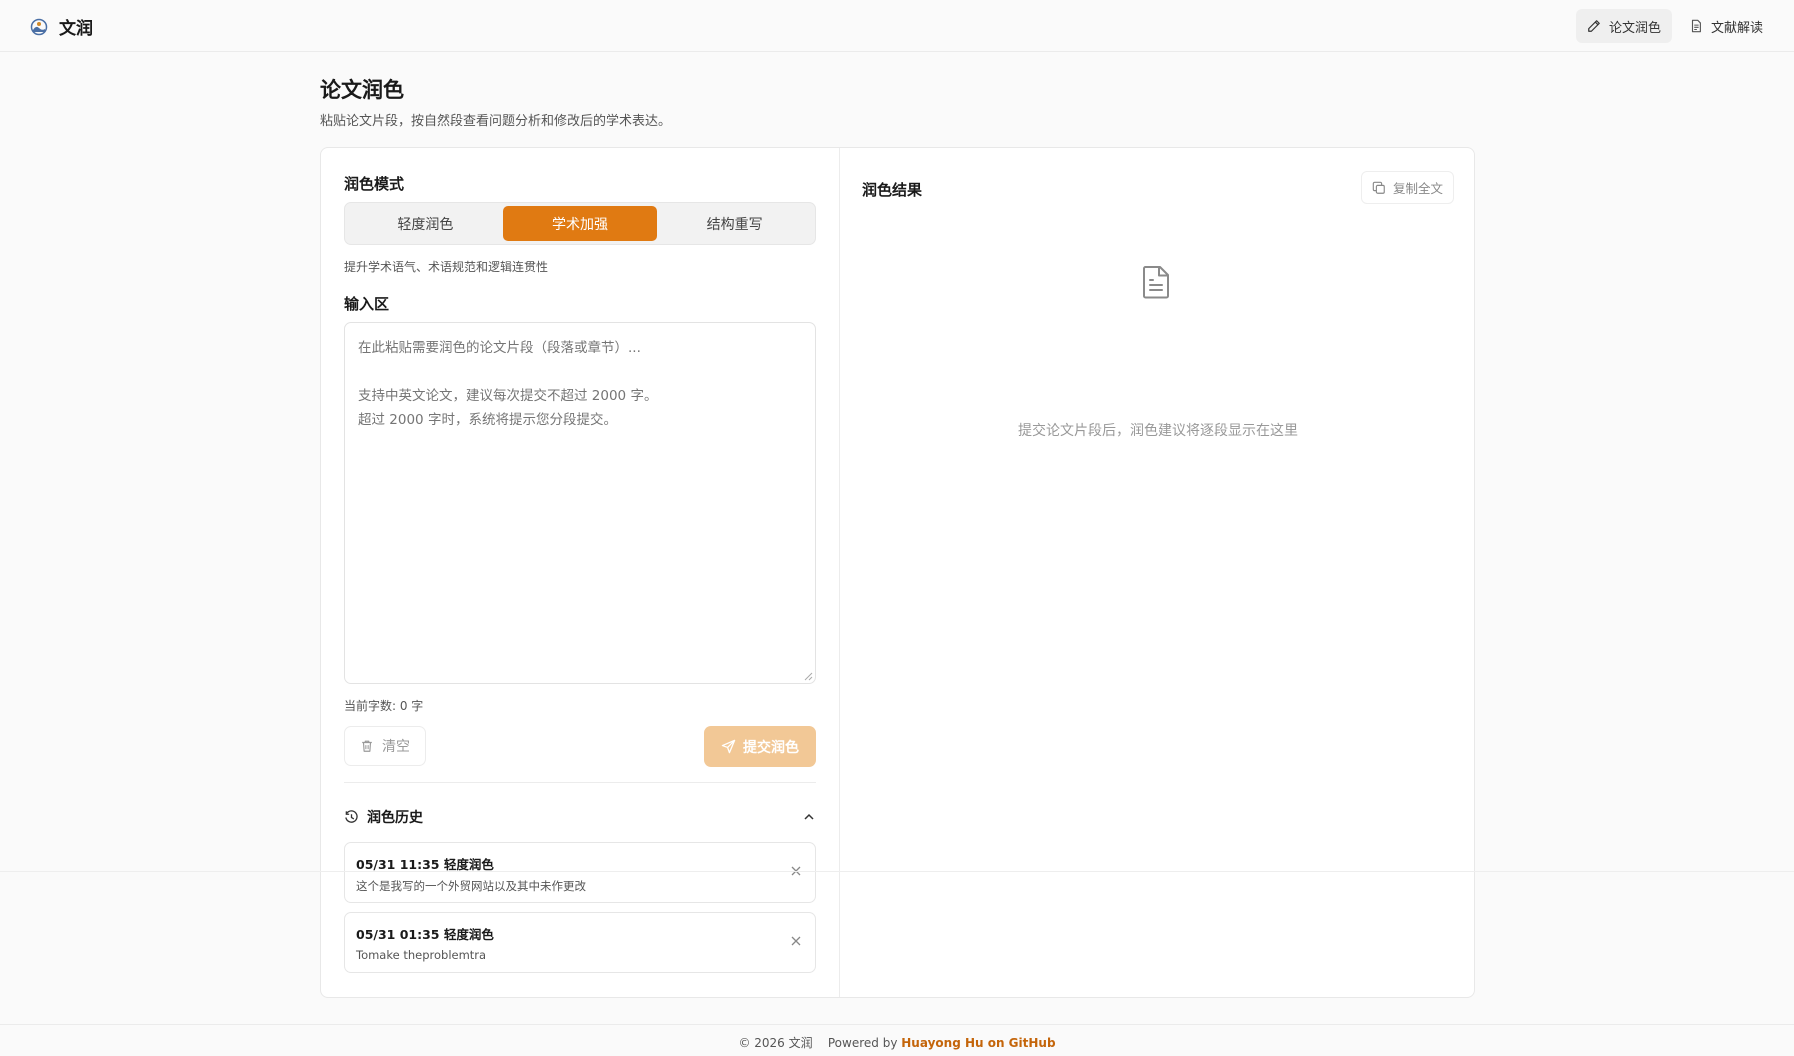 Image resolution: width=1794 pixels, height=1056 pixels. What do you see at coordinates (892, 190) in the screenshot?
I see `result-title: 润色结果` at bounding box center [892, 190].